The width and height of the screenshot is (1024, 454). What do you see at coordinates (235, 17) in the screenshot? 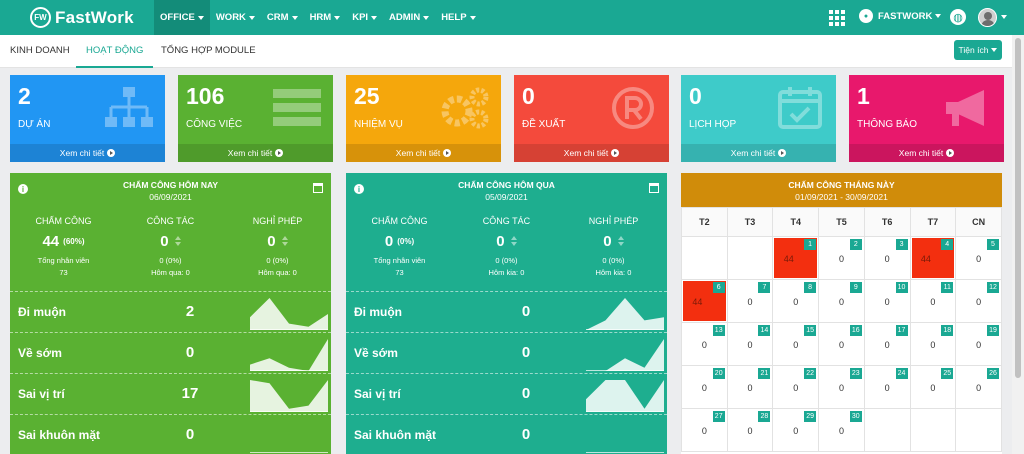
I see `menu-work: WORK` at bounding box center [235, 17].